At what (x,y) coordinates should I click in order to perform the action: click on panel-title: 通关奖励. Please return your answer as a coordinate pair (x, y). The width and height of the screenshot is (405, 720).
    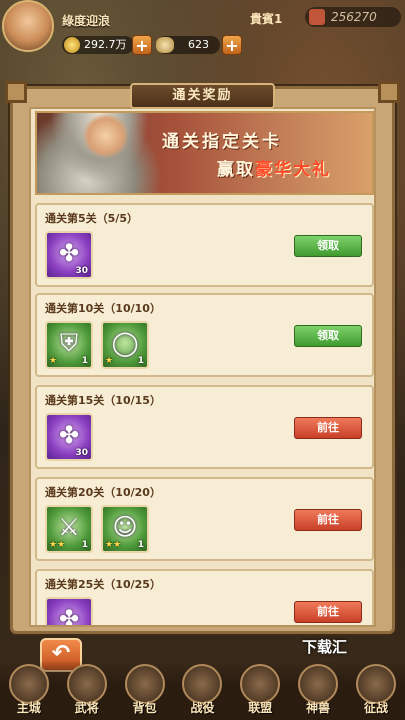
    Looking at the image, I should click on (202, 96).